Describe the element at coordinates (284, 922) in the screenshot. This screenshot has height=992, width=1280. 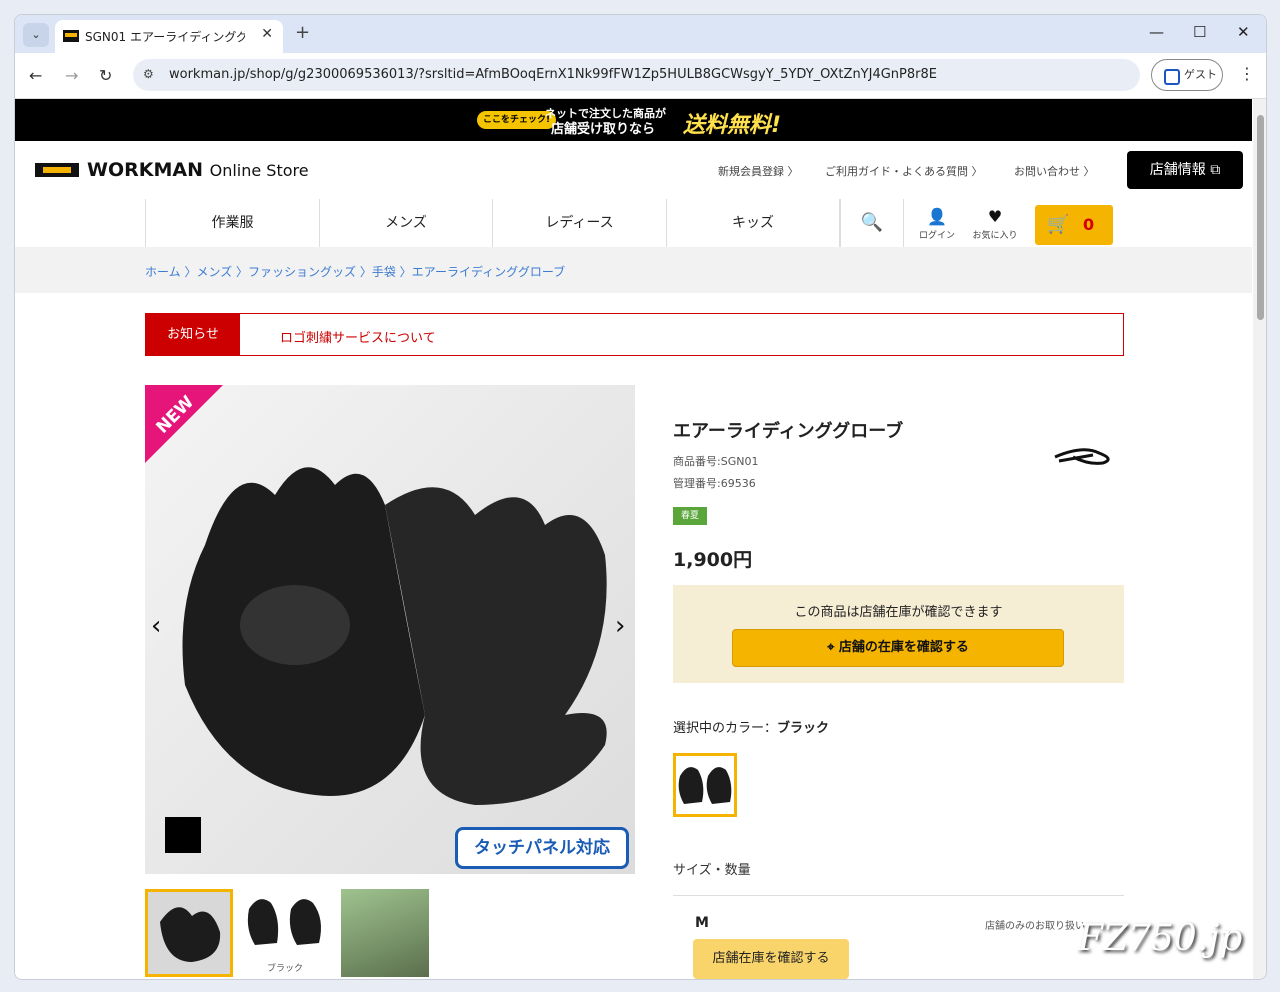
I see `thumb-pair-icon` at that location.